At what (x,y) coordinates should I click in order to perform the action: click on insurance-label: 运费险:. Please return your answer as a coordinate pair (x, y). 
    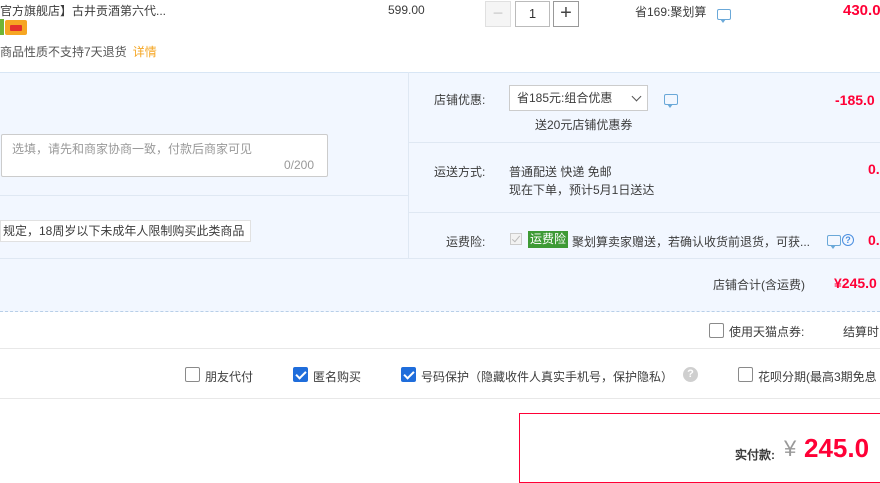
    Looking at the image, I should click on (466, 242).